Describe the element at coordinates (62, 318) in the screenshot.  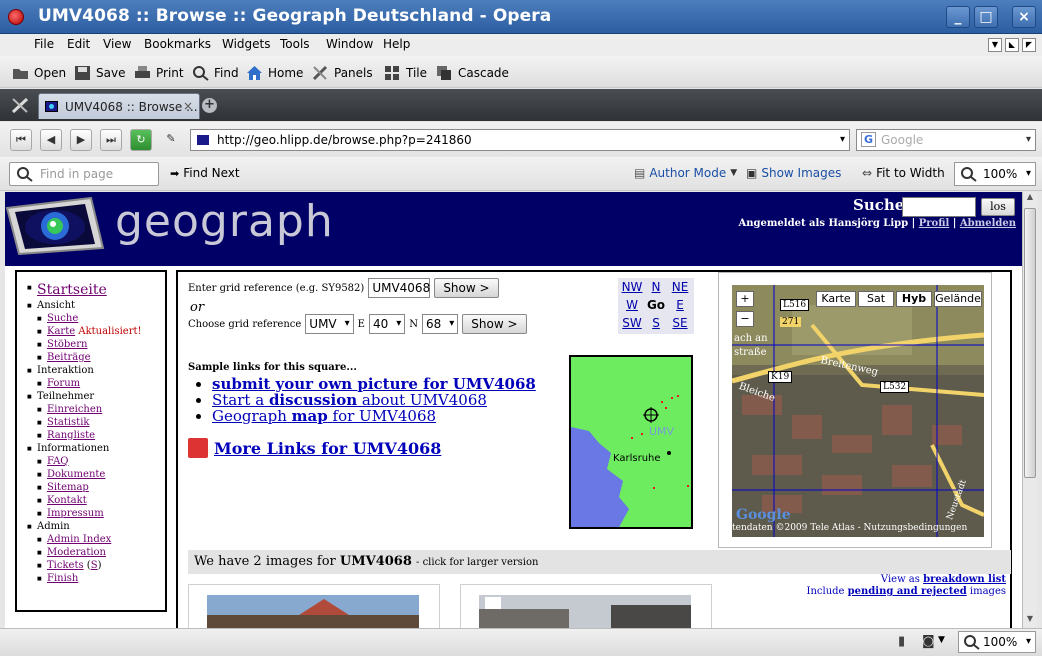
I see `nav-suche: Suche` at that location.